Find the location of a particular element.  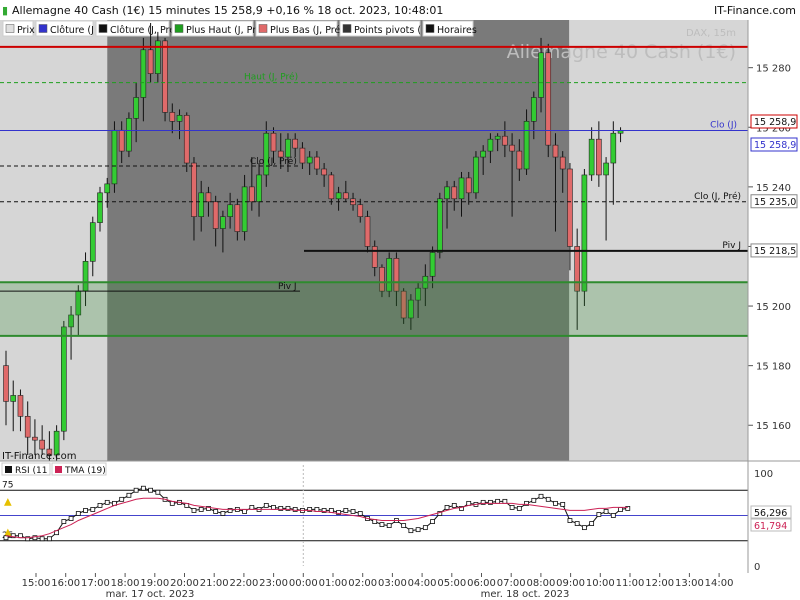

time-tick-label: 13:00 is located at coordinates (689, 583).